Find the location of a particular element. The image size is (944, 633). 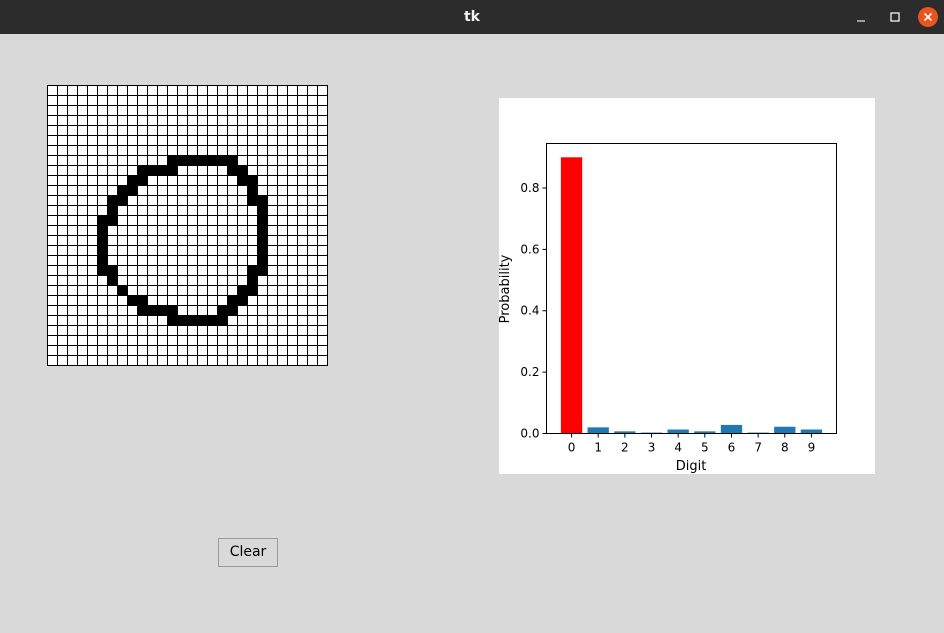

y-axis-label: Probability is located at coordinates (506, 288).